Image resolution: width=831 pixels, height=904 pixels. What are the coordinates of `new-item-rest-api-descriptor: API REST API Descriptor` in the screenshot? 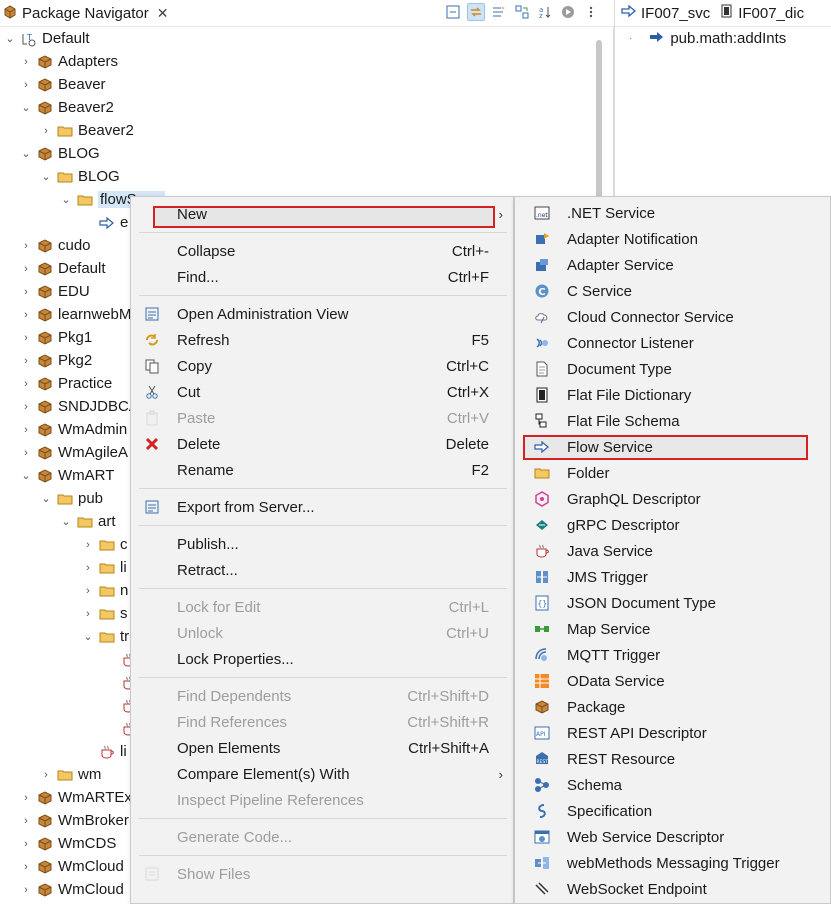 It's located at (673, 733).